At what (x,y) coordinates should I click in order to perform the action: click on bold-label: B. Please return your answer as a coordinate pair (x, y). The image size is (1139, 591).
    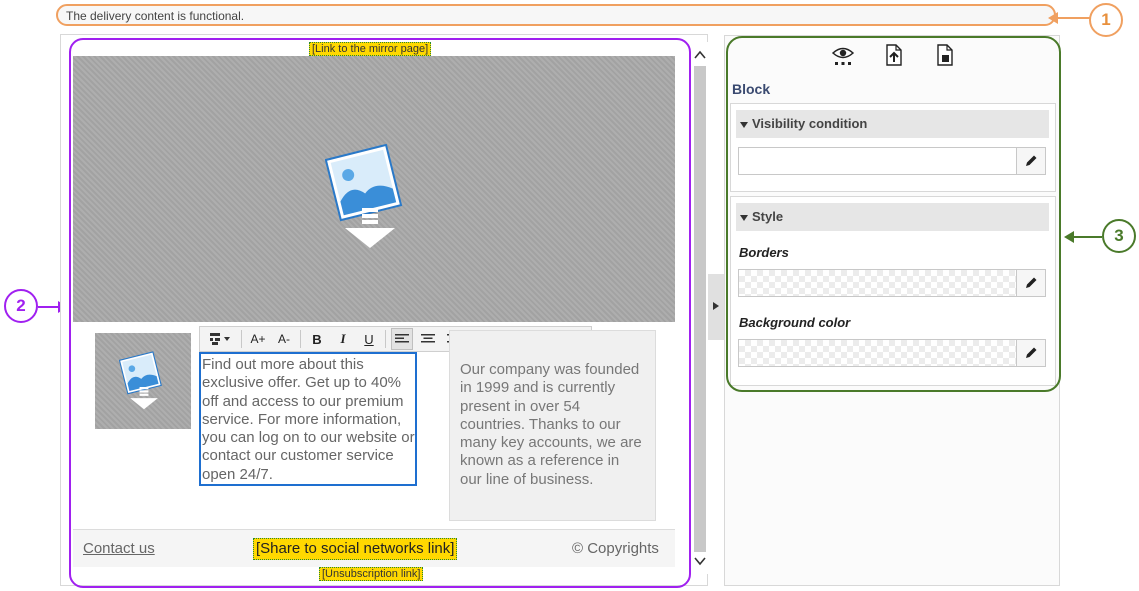
    Looking at the image, I should click on (317, 339).